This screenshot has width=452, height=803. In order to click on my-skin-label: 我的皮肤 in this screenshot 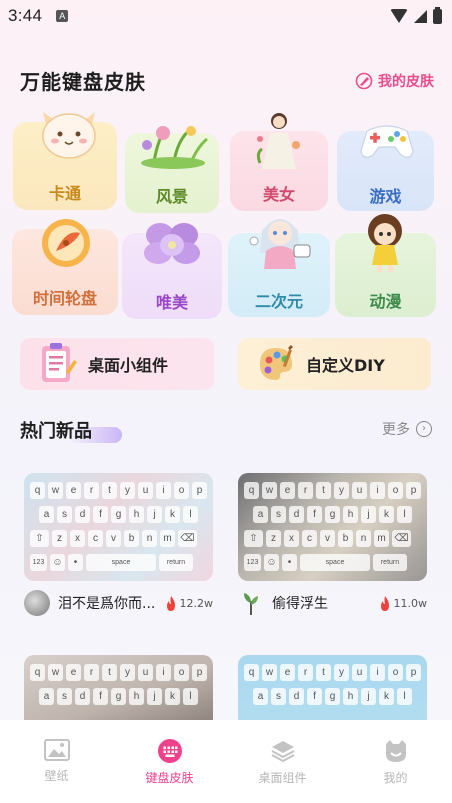, I will do `click(406, 81)`.